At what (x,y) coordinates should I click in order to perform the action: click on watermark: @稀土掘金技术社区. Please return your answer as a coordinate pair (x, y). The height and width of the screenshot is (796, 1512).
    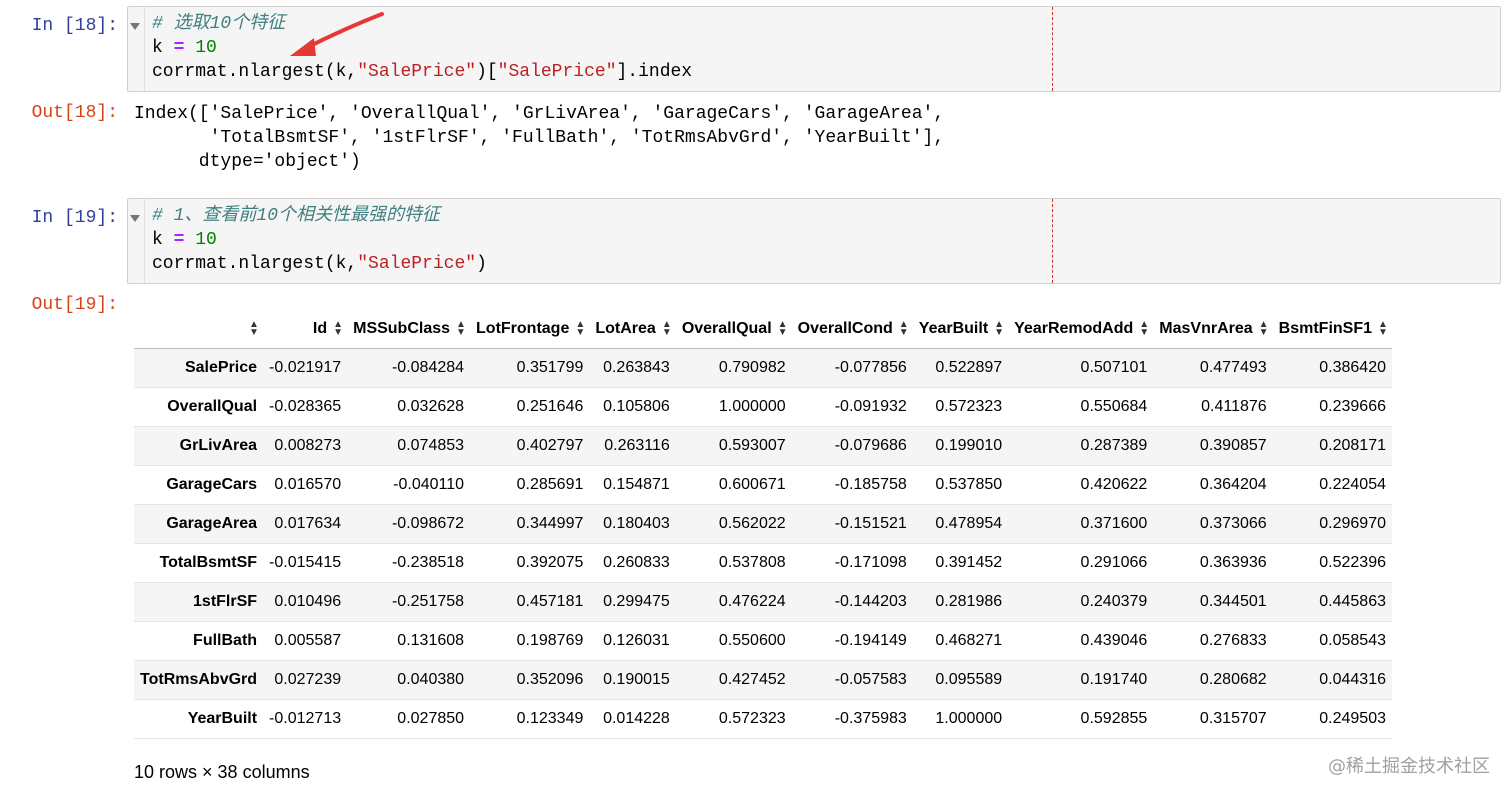
    Looking at the image, I should click on (1409, 766).